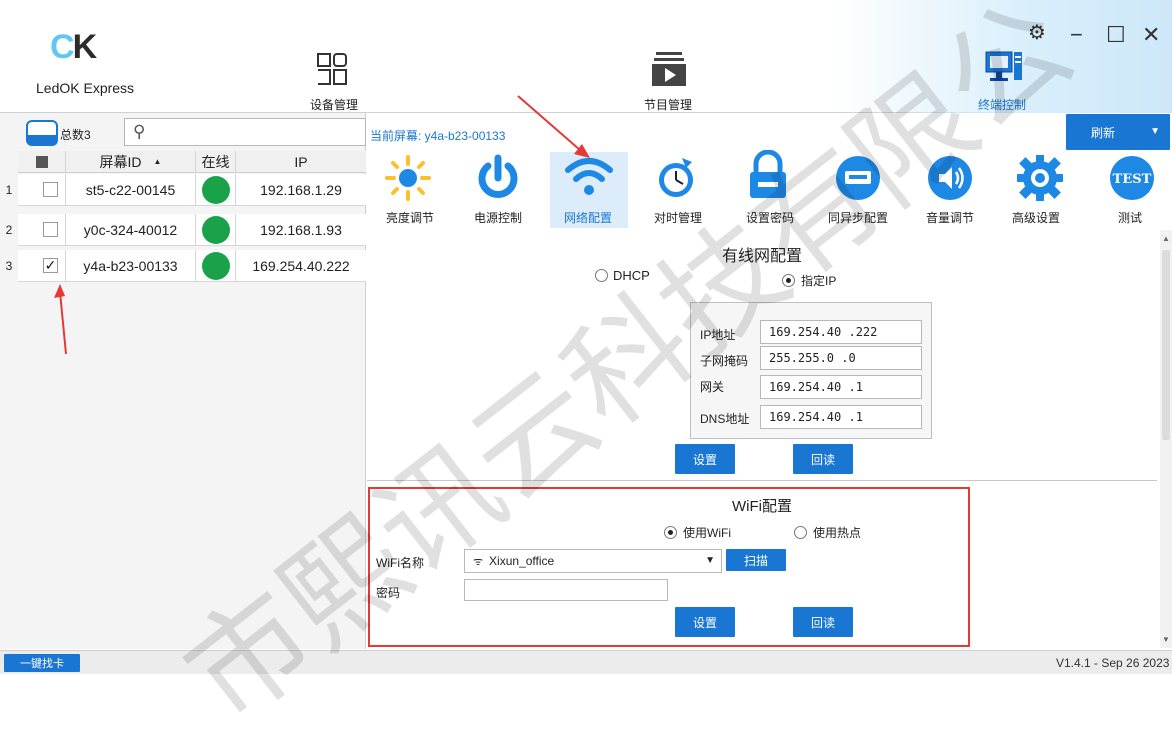 This screenshot has width=1172, height=754. Describe the element at coordinates (809, 280) in the screenshot. I see `static-ip-option: 指定IP` at that location.